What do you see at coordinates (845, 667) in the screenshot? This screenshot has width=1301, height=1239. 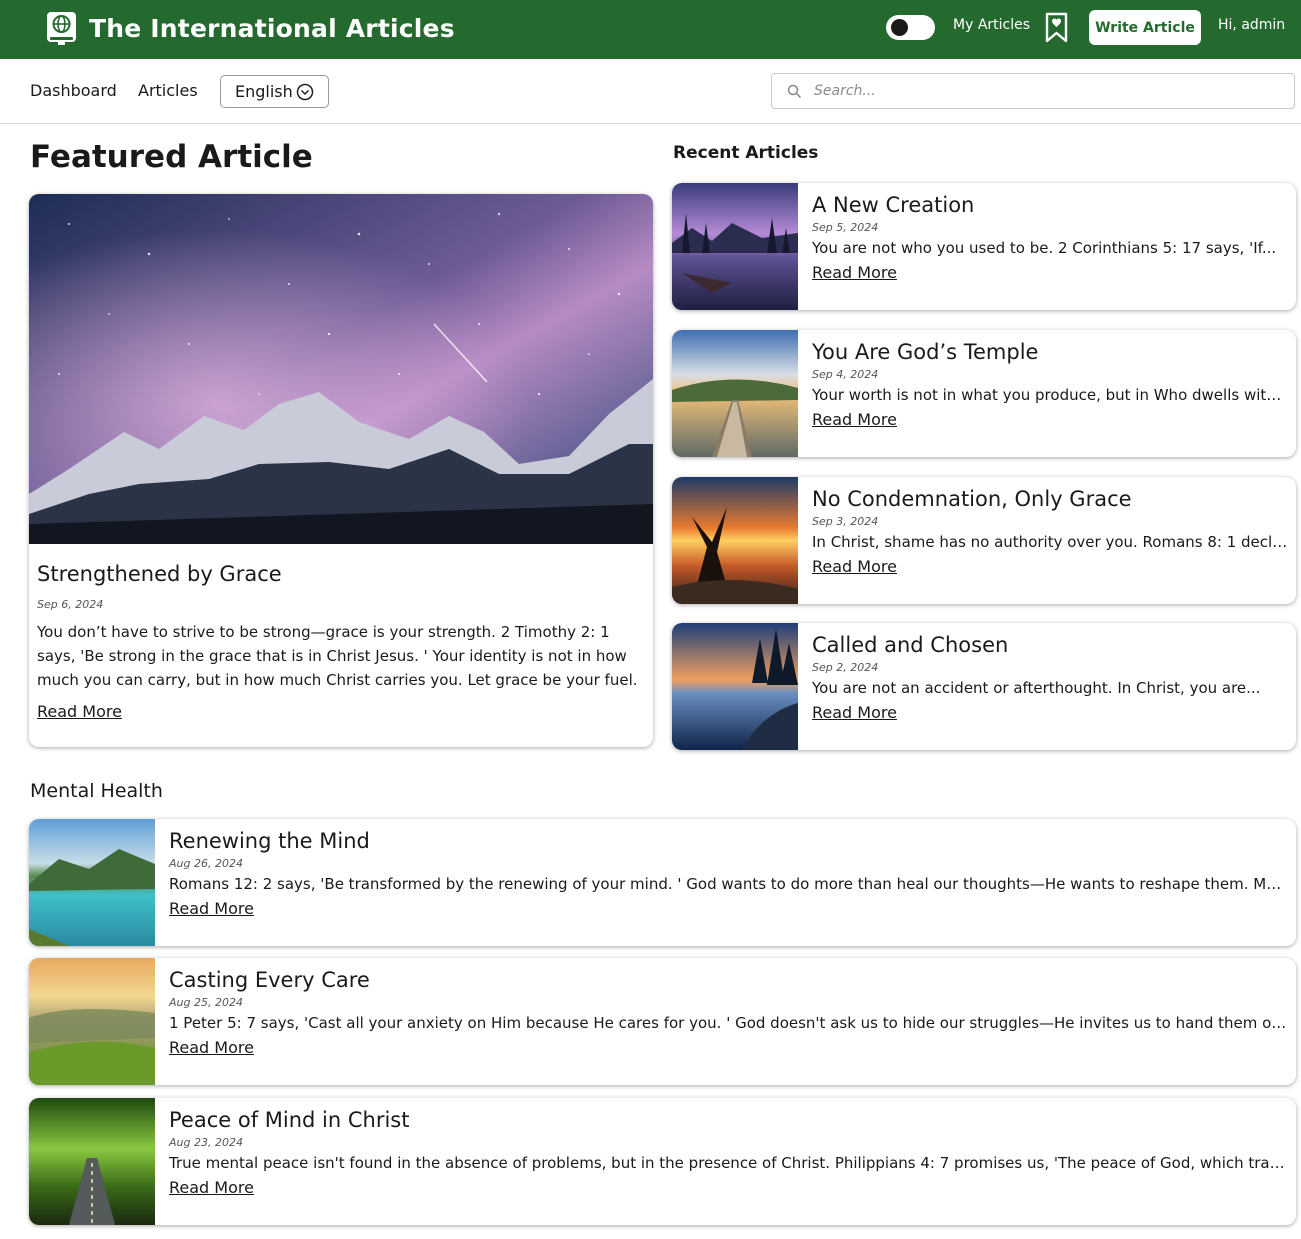 I see `article-date: Sep 2, 2024` at bounding box center [845, 667].